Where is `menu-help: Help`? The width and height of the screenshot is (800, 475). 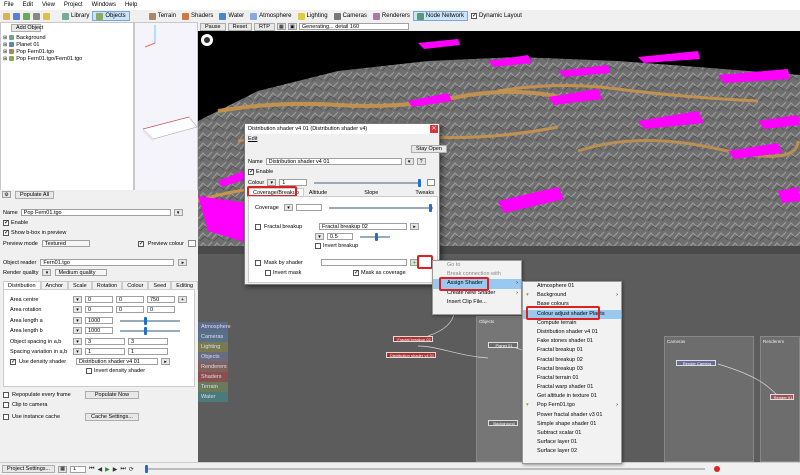
menu-help: Help is located at coordinates (131, 5).